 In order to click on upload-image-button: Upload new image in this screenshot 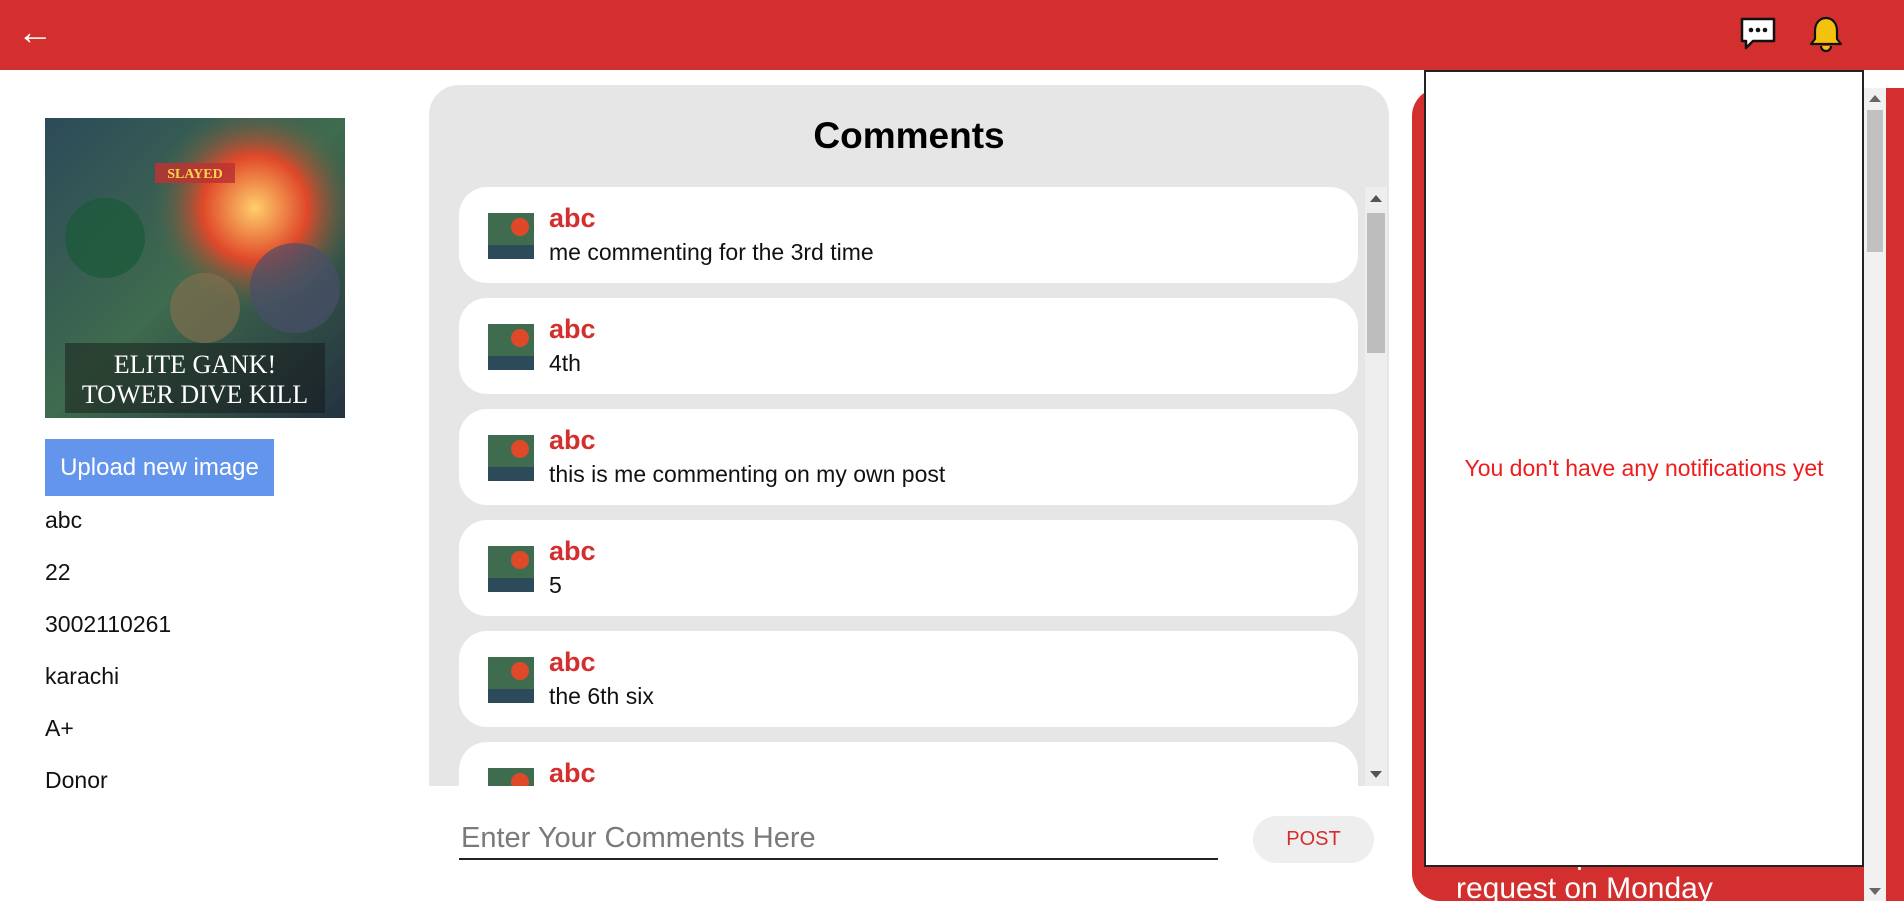, I will do `click(159, 467)`.